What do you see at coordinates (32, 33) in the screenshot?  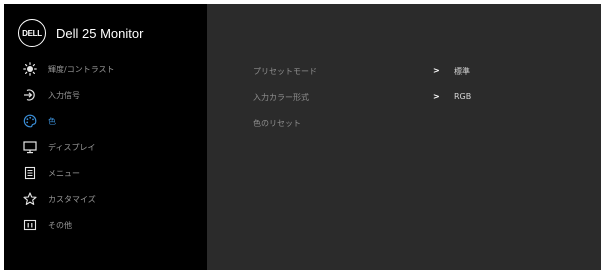 I see `dell-logo: DELL` at bounding box center [32, 33].